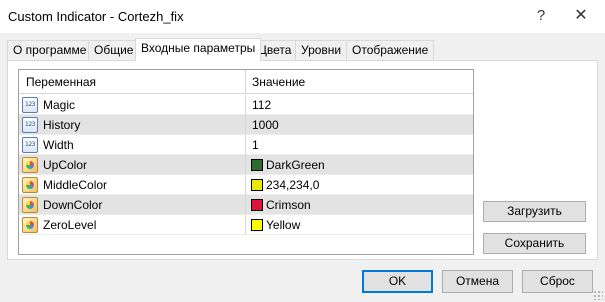  What do you see at coordinates (62, 125) in the screenshot?
I see `variable-name: History` at bounding box center [62, 125].